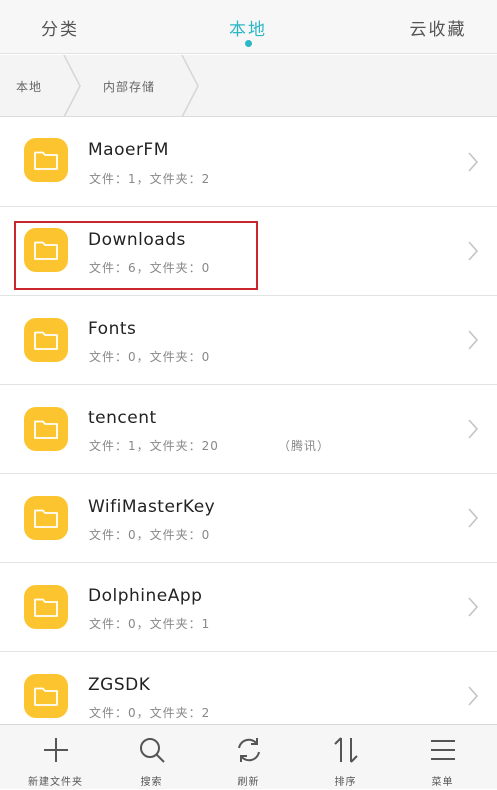 Image resolution: width=497 pixels, height=790 pixels. What do you see at coordinates (304, 446) in the screenshot?
I see `folder-note: （腾讯）` at bounding box center [304, 446].